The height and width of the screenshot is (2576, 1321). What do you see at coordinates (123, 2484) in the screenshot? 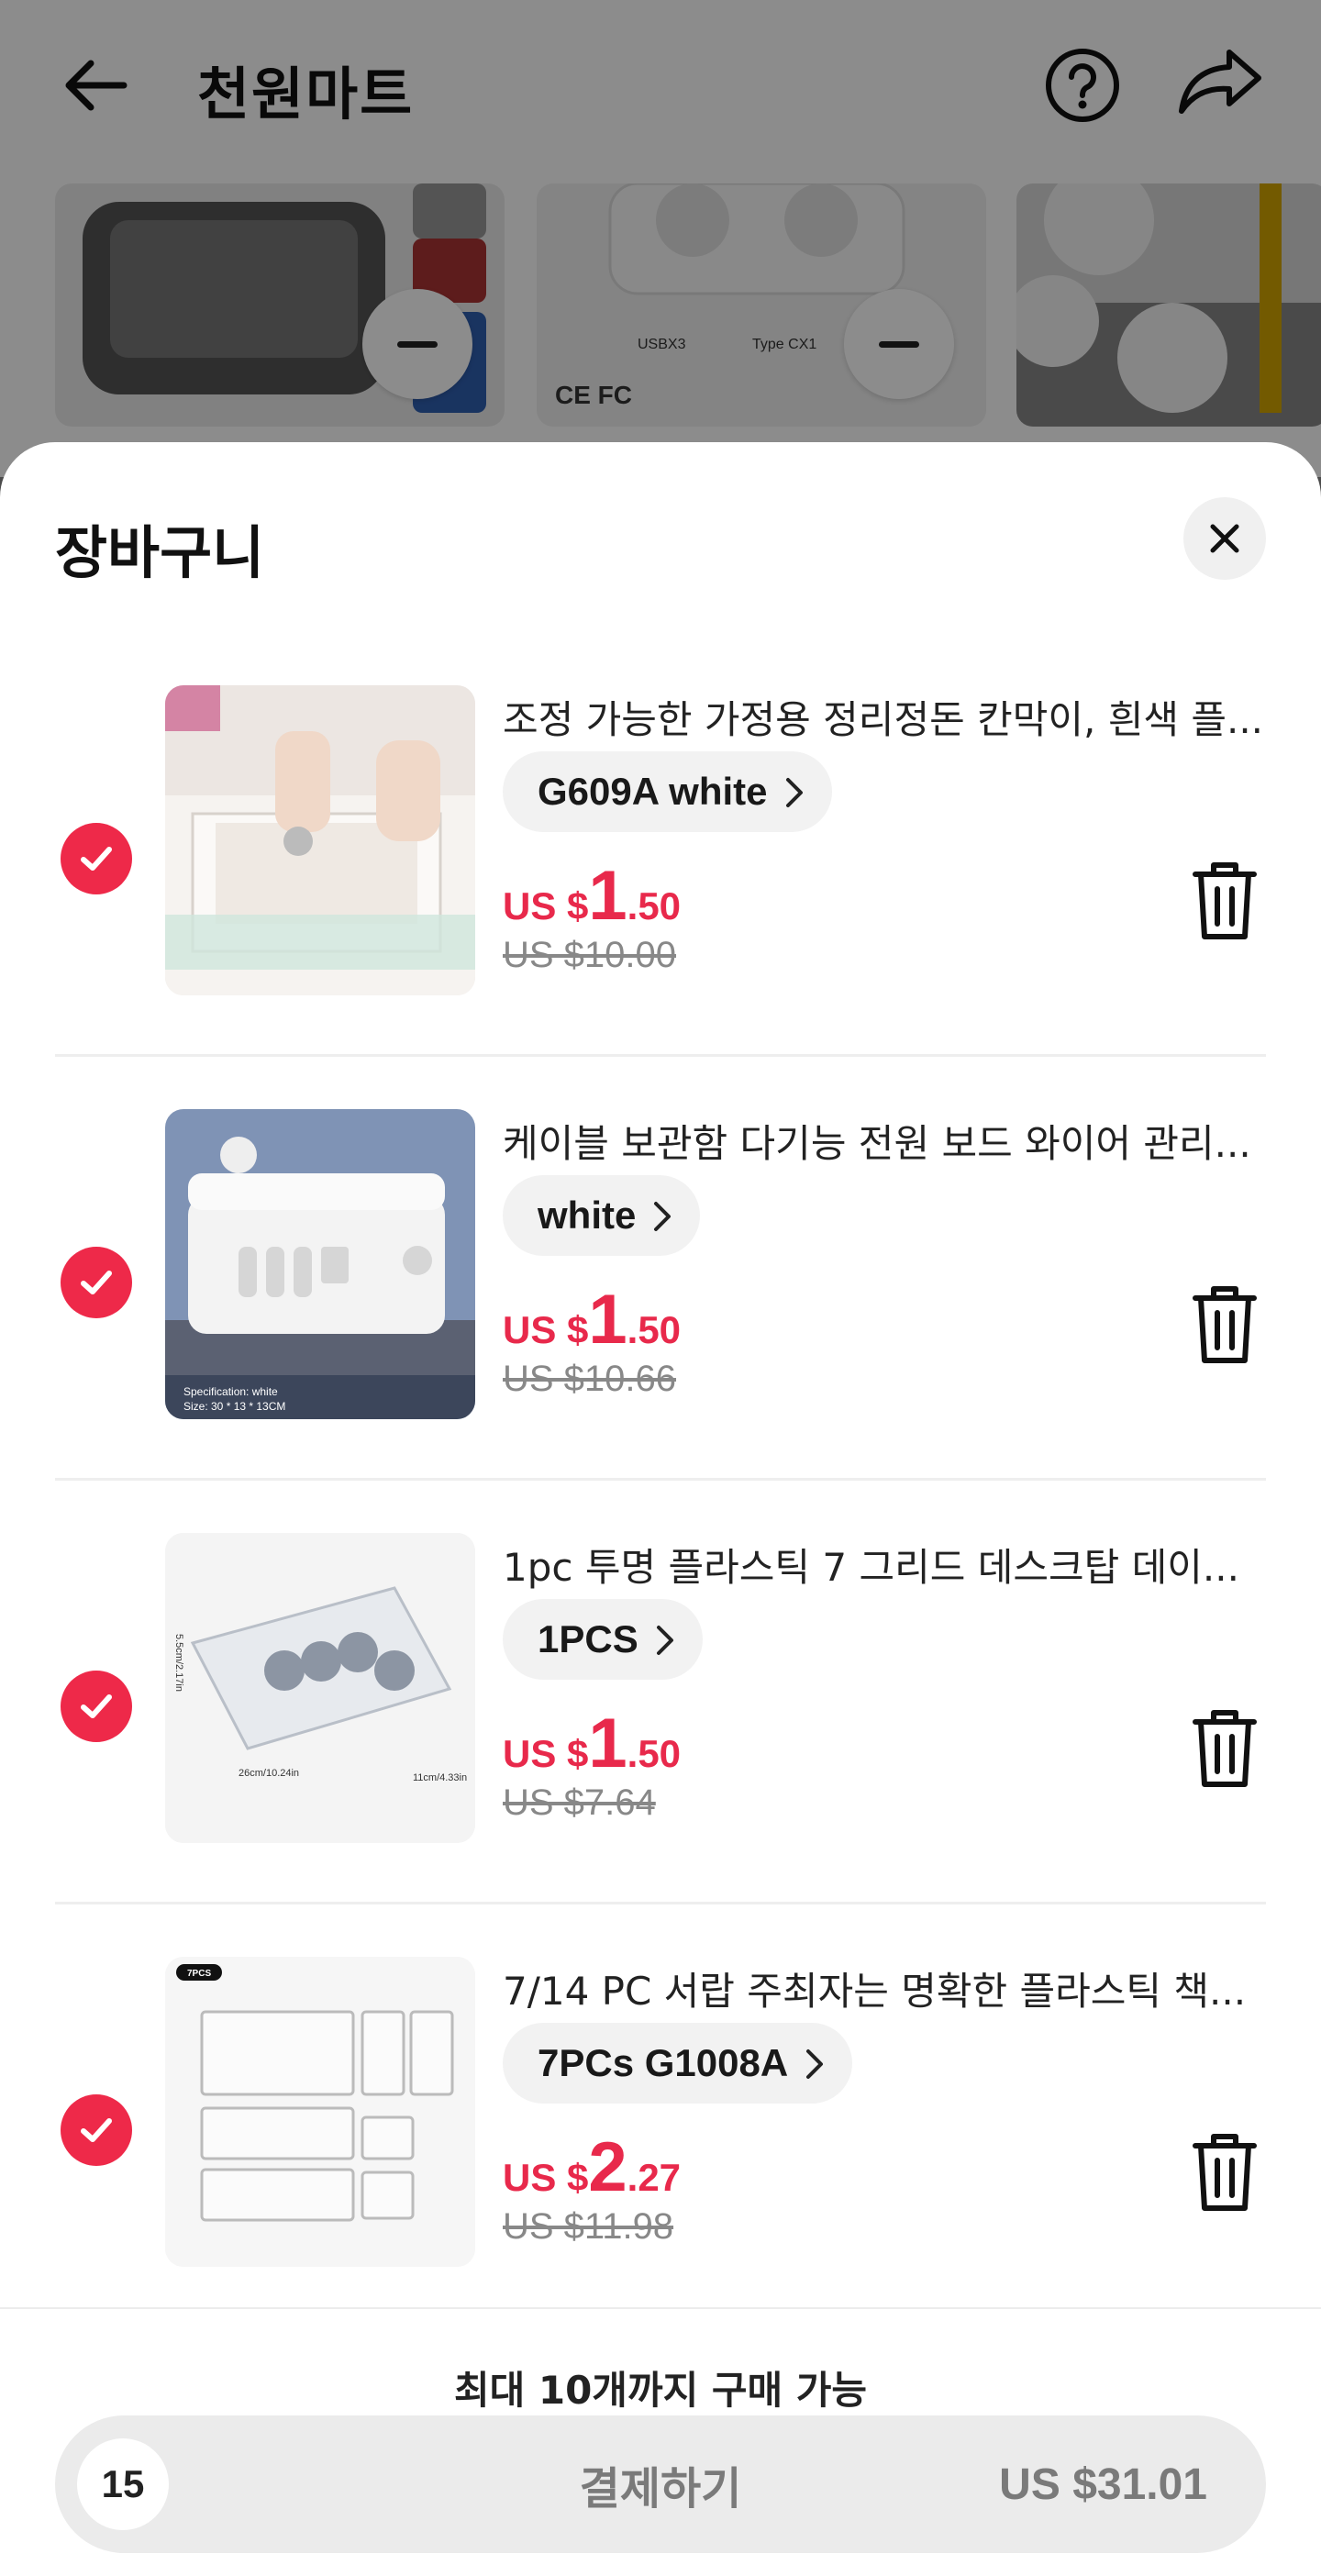
I see `cart-quantity-badge: 15` at bounding box center [123, 2484].